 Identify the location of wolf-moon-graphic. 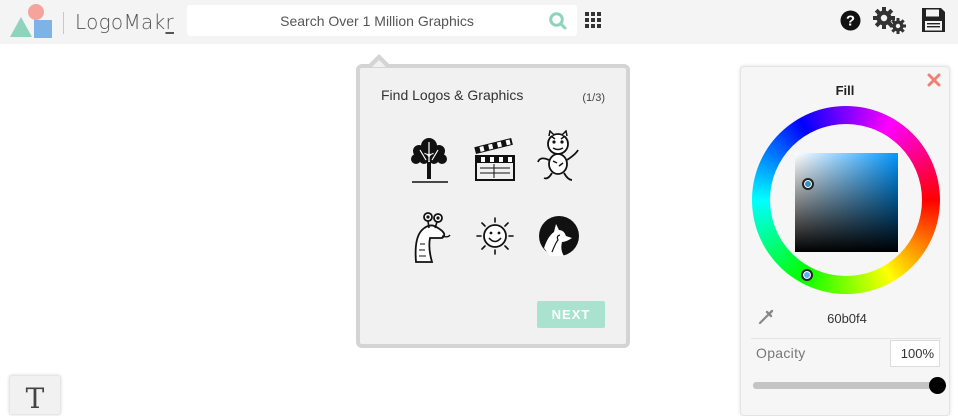
(559, 236).